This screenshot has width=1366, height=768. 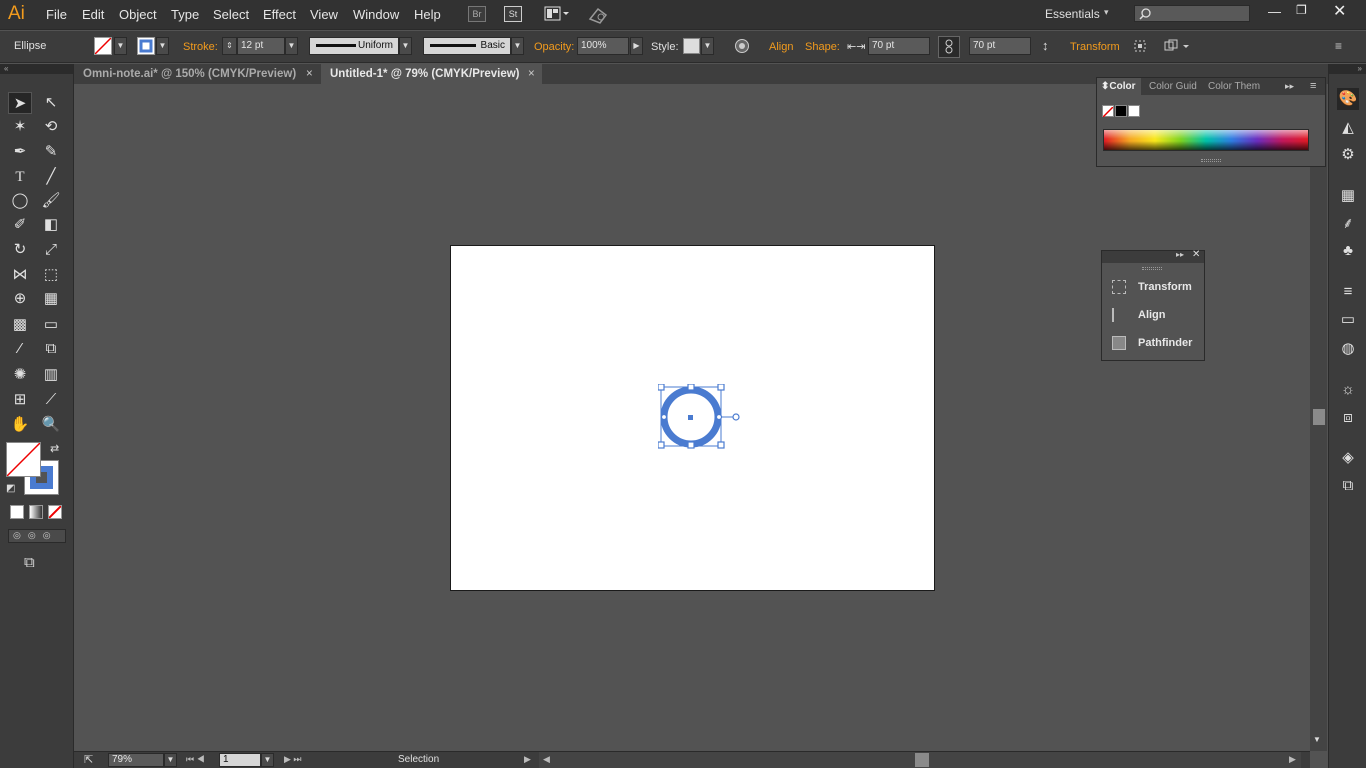 What do you see at coordinates (527, 759) in the screenshot?
I see `status-menu-icon: ▶` at bounding box center [527, 759].